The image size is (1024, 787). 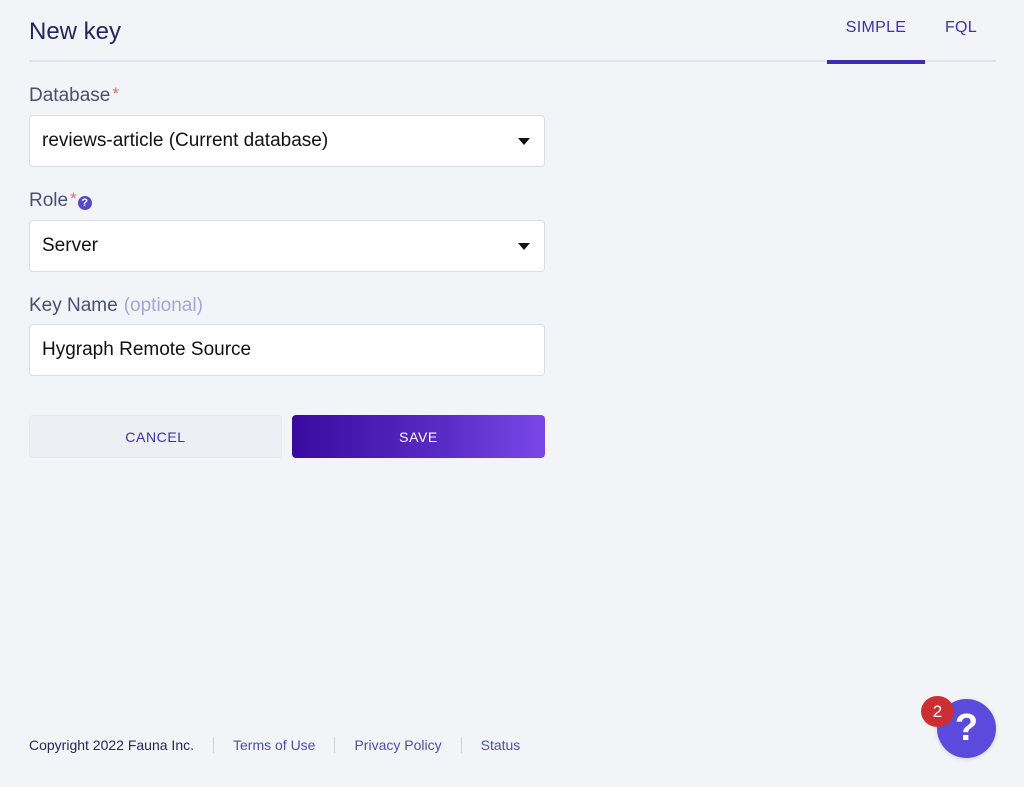 I want to click on database-select: reviews-article (Current database), so click(x=287, y=141).